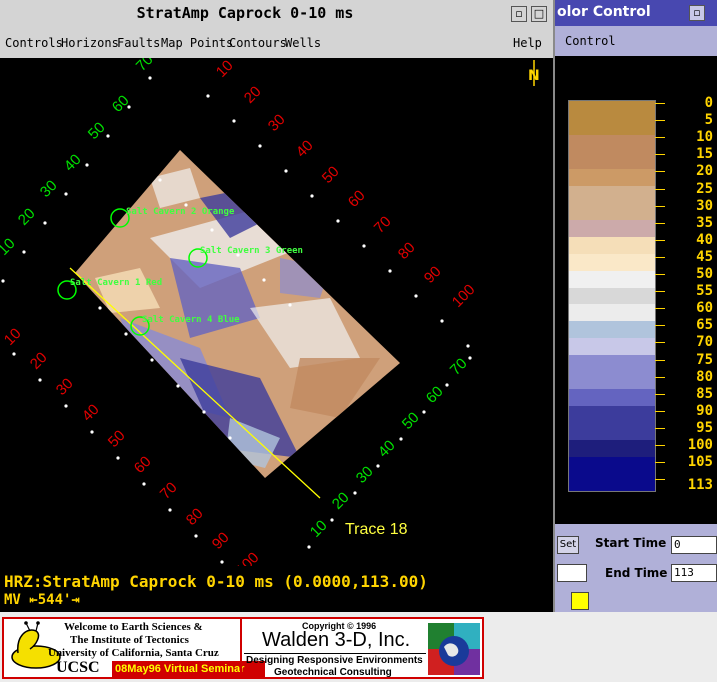  What do you see at coordinates (700, 462) in the screenshot?
I see `scale-label: 105` at bounding box center [700, 462].